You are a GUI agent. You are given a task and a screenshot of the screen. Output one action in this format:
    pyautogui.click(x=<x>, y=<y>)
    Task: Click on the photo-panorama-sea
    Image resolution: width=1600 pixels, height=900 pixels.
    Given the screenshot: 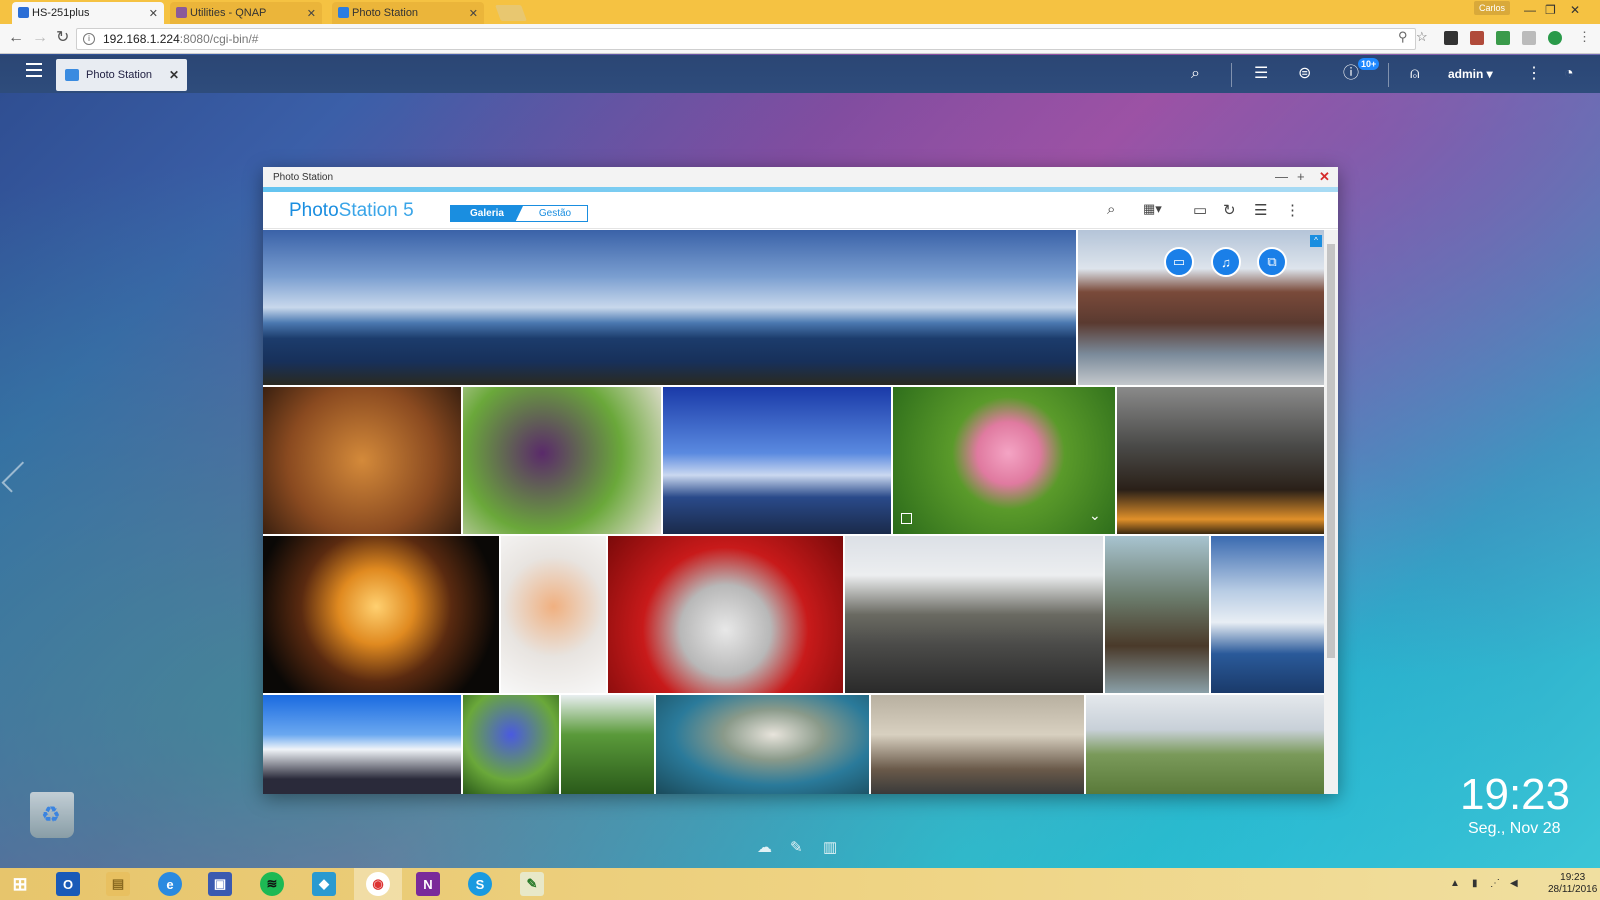 What is the action you would take?
    pyautogui.click(x=669, y=307)
    